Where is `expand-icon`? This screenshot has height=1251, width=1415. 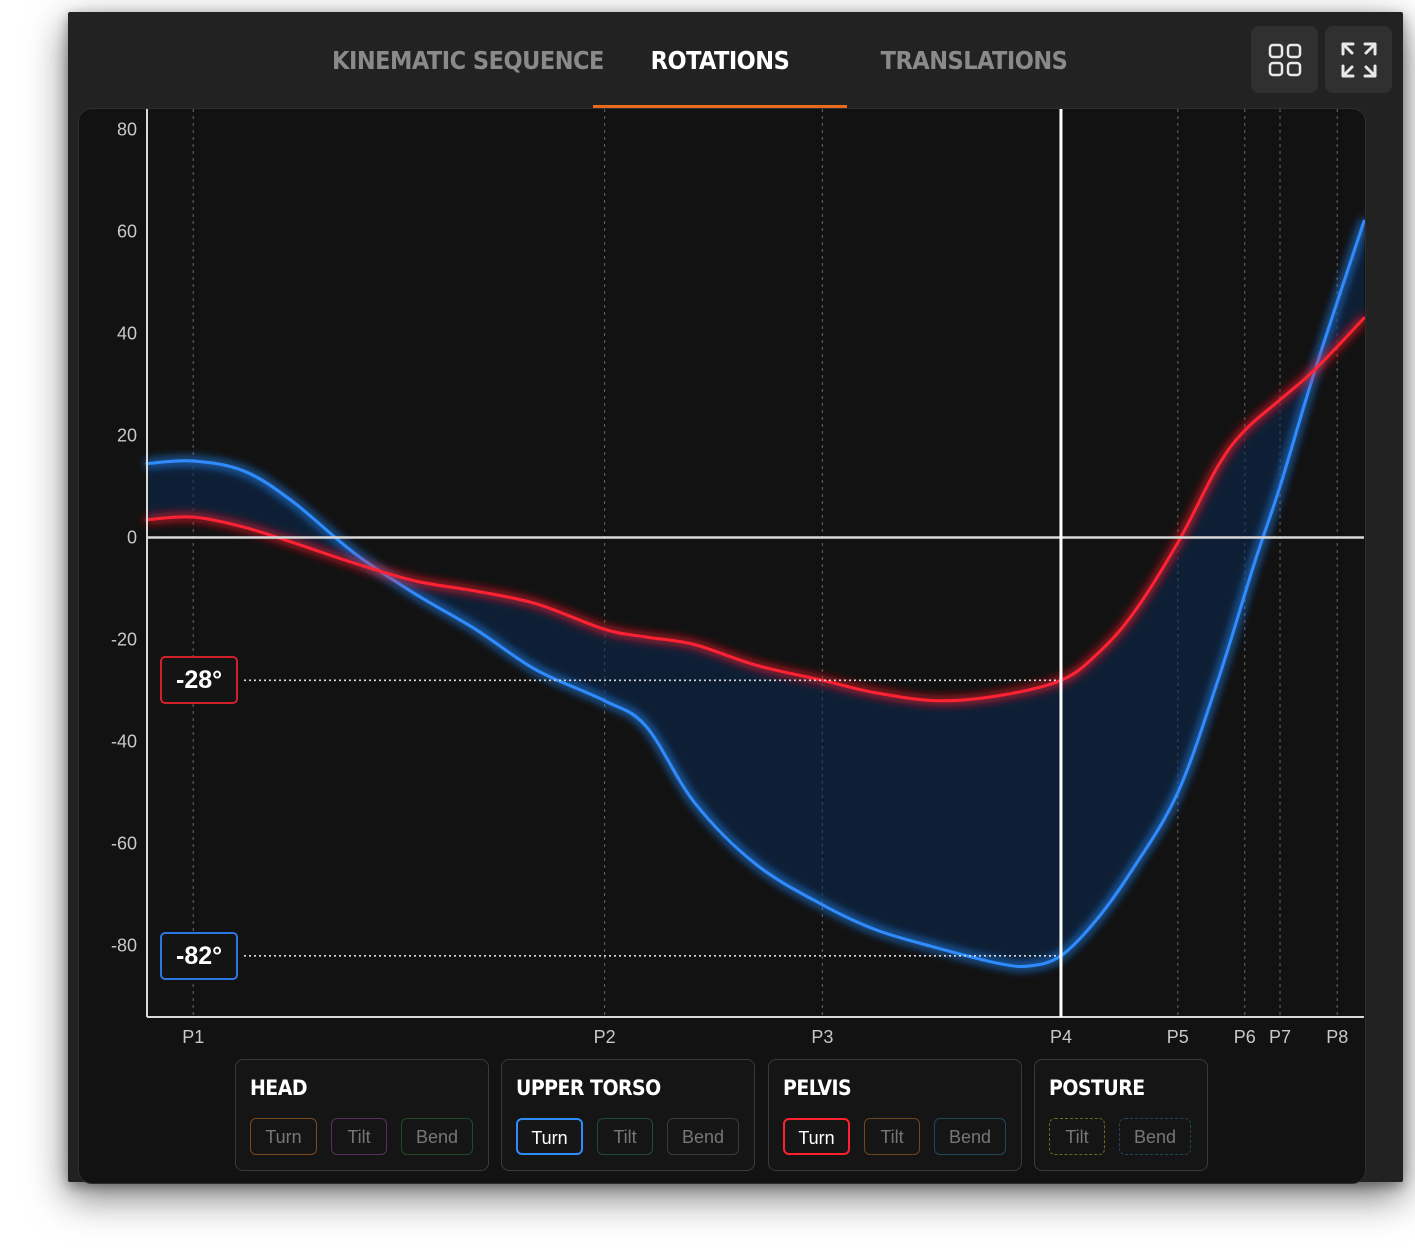 expand-icon is located at coordinates (1358, 59).